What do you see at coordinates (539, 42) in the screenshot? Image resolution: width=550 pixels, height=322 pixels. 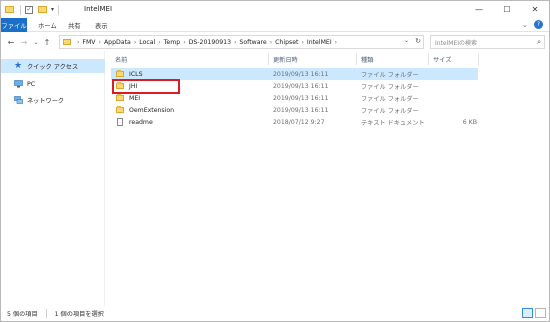 I see `search-icon: ⌕` at bounding box center [539, 42].